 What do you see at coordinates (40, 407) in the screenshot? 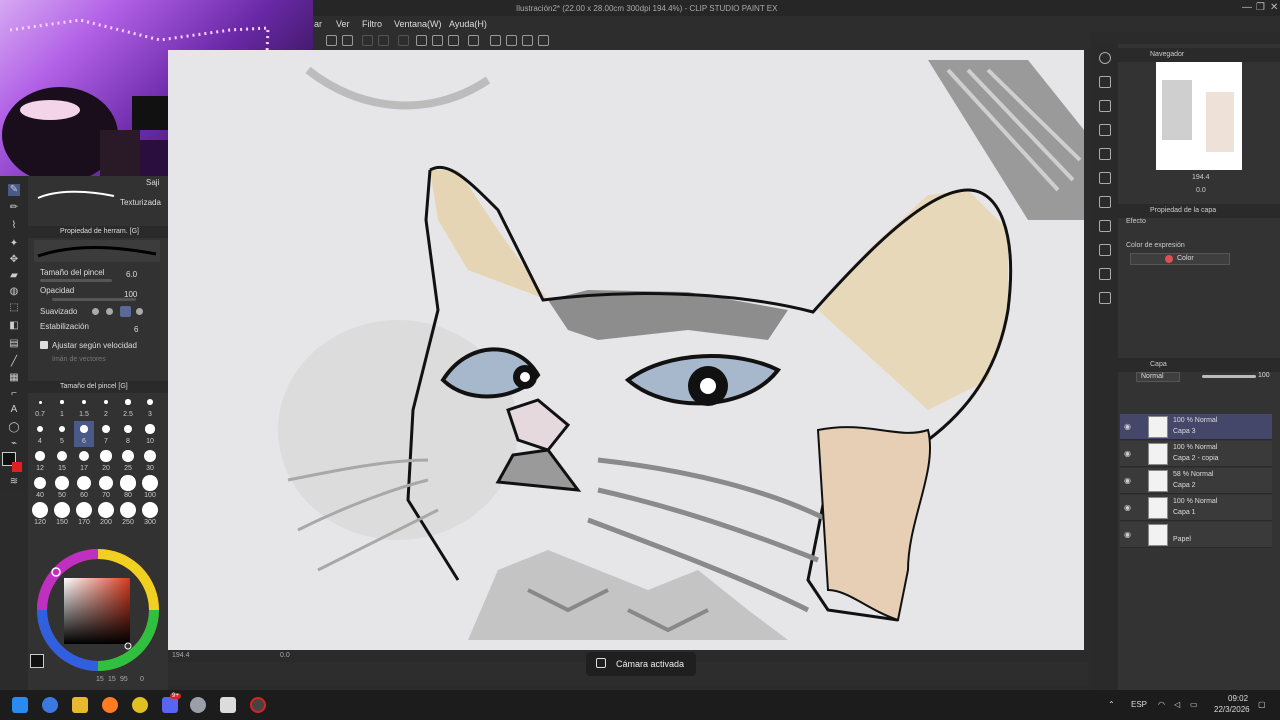
I see `brush-size-option: 0.7` at bounding box center [40, 407].